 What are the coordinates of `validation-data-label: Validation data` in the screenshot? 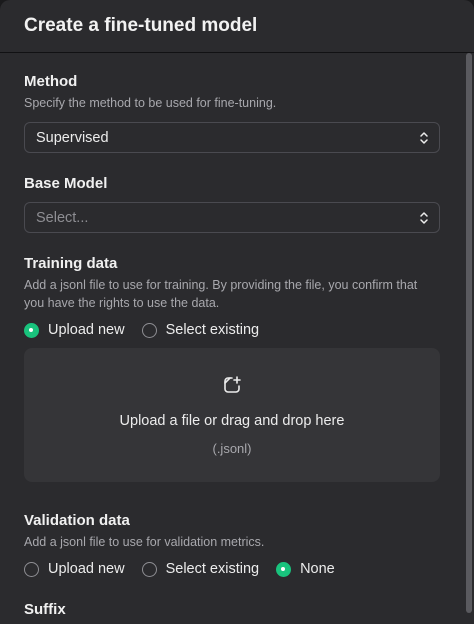 It's located at (77, 520).